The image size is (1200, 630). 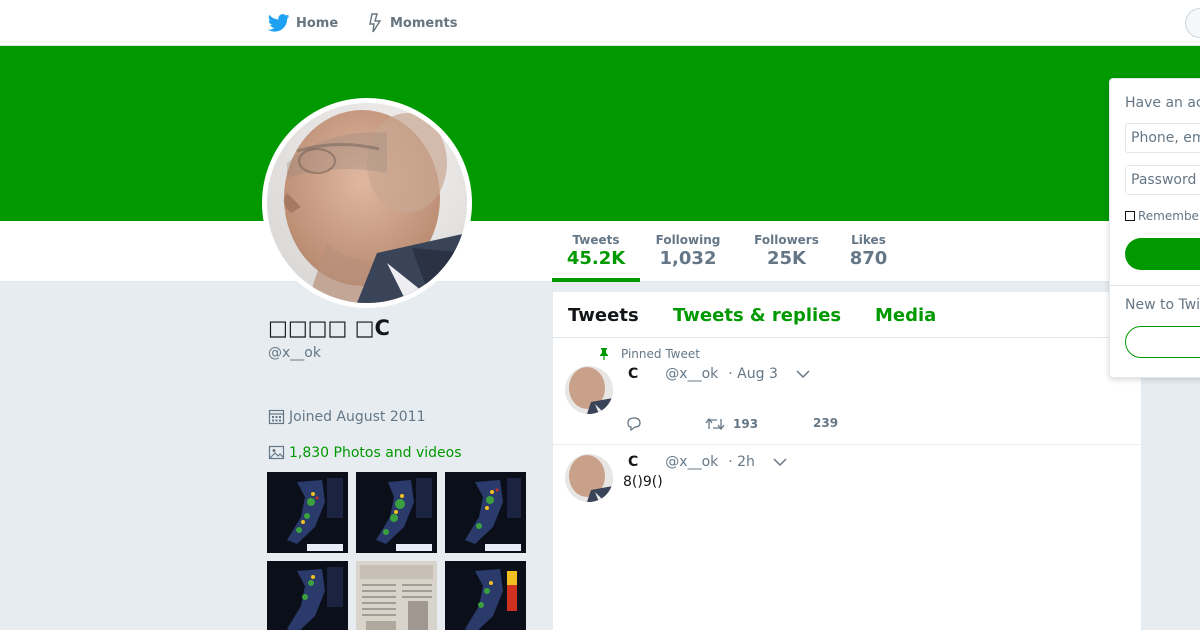 What do you see at coordinates (847, 538) in the screenshot?
I see `tweet: C @x__ok · 2h 8()9()` at bounding box center [847, 538].